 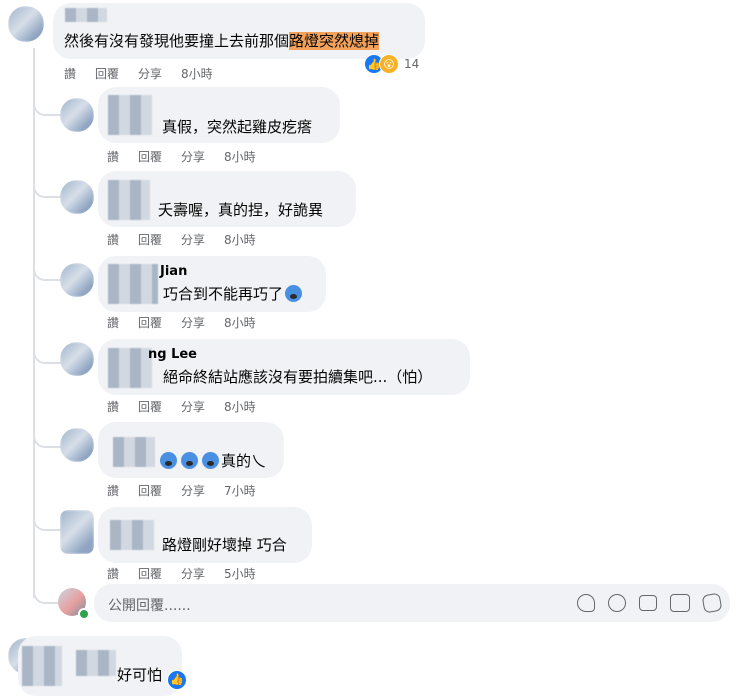 I want to click on reply-text: 真的乀, so click(x=212, y=461).